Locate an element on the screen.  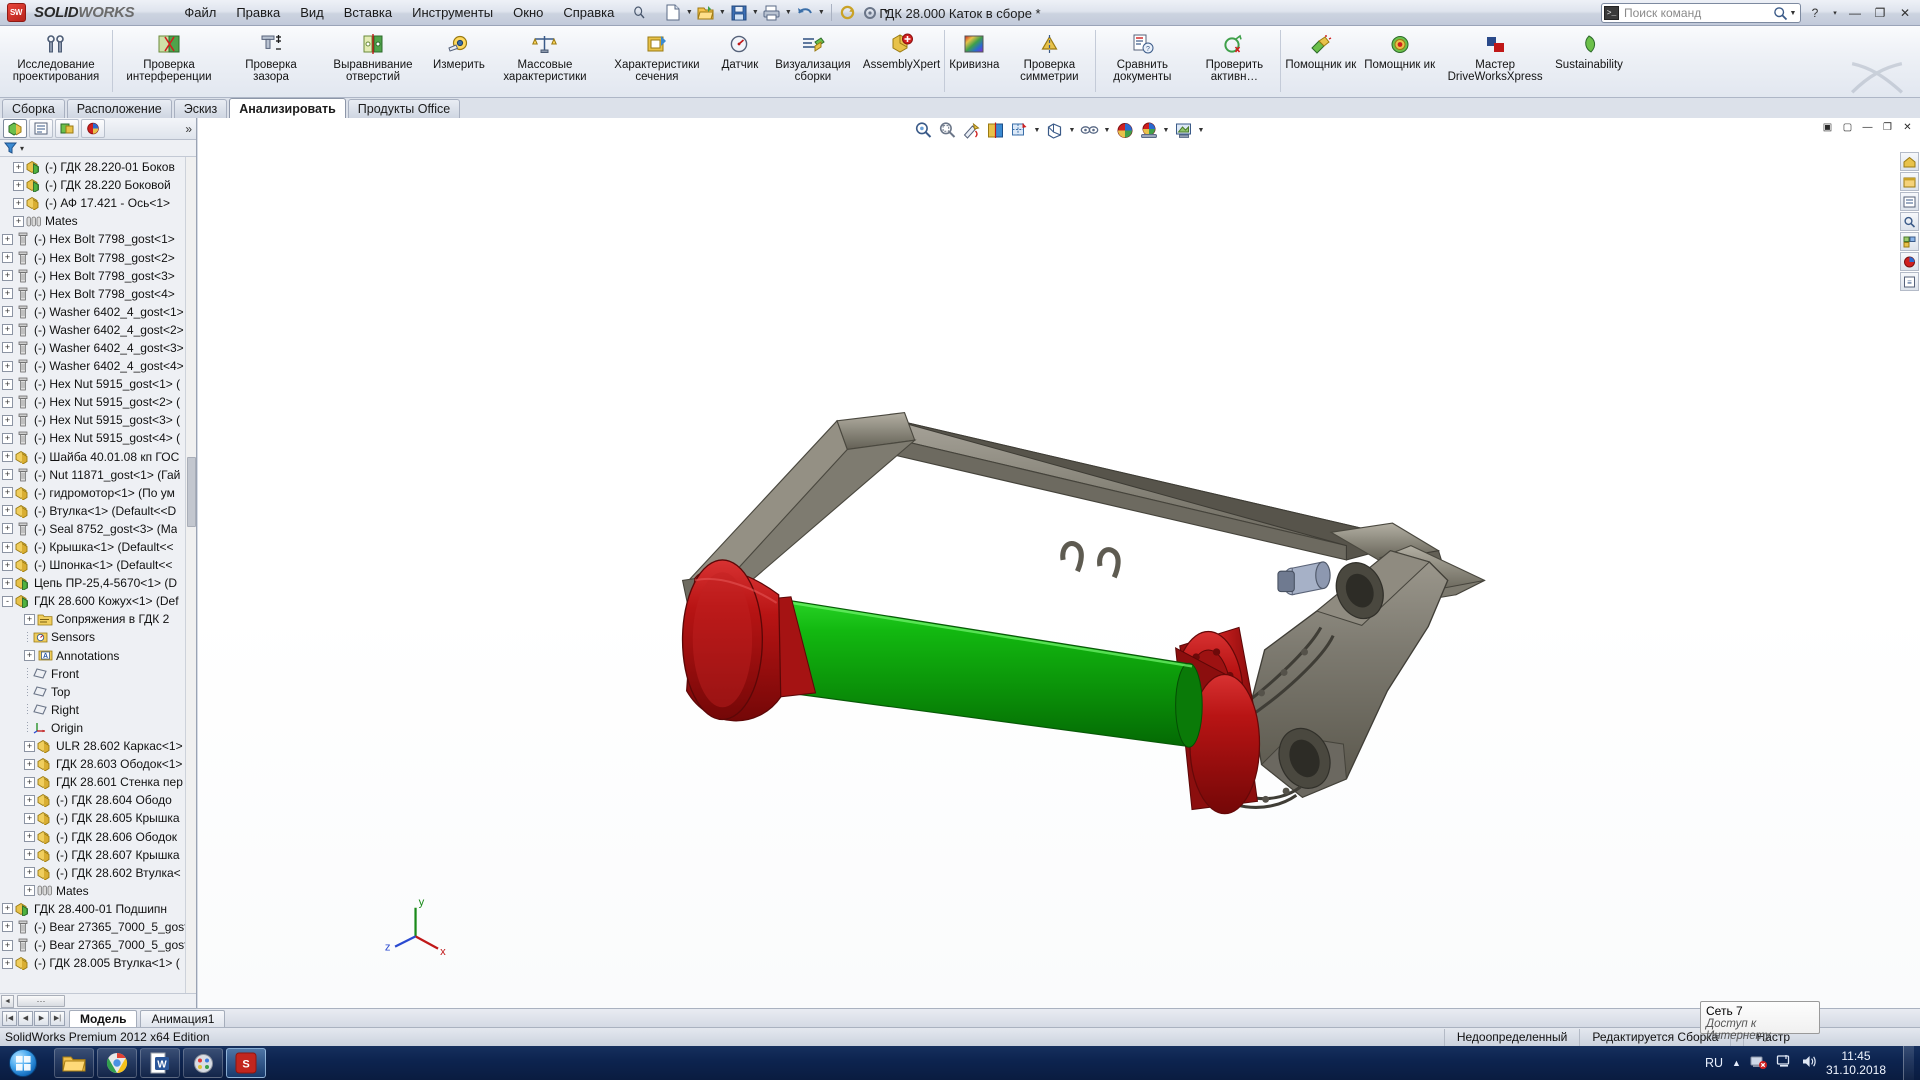
taskbar-chrome-icon is located at coordinates (117, 1063).